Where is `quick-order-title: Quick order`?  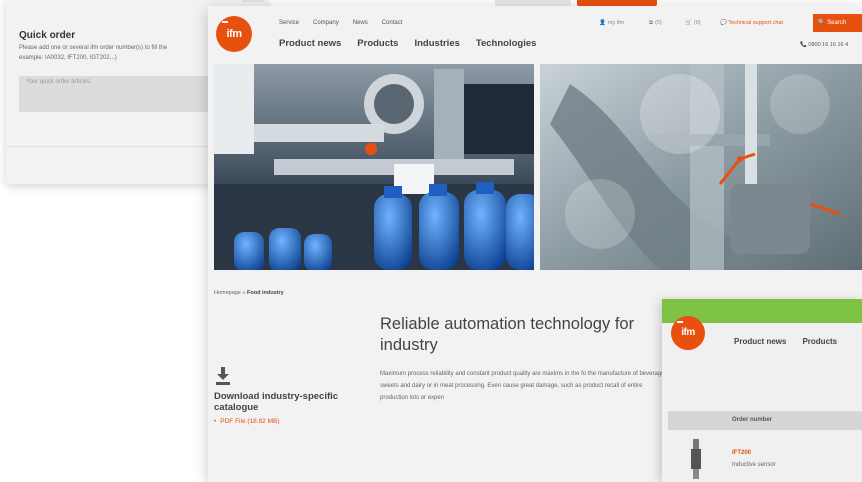 quick-order-title: Quick order is located at coordinates (47, 35).